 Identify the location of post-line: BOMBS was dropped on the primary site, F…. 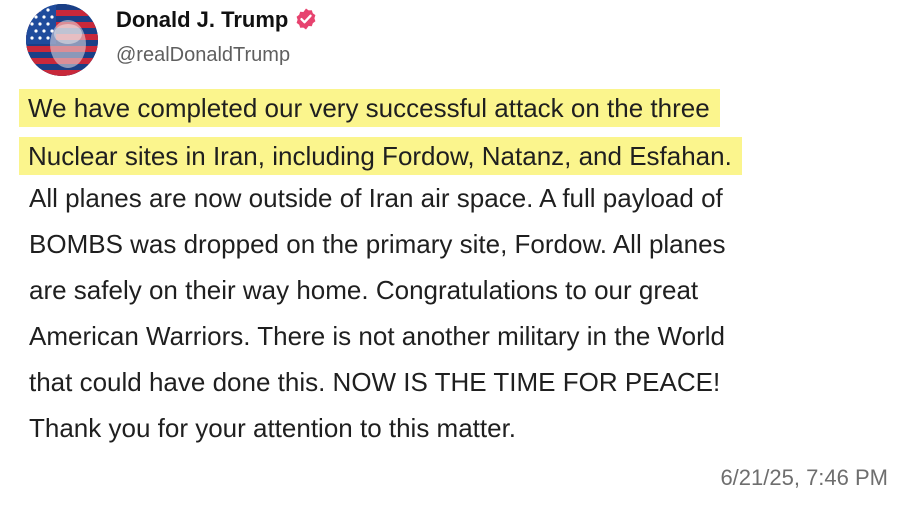
(377, 244).